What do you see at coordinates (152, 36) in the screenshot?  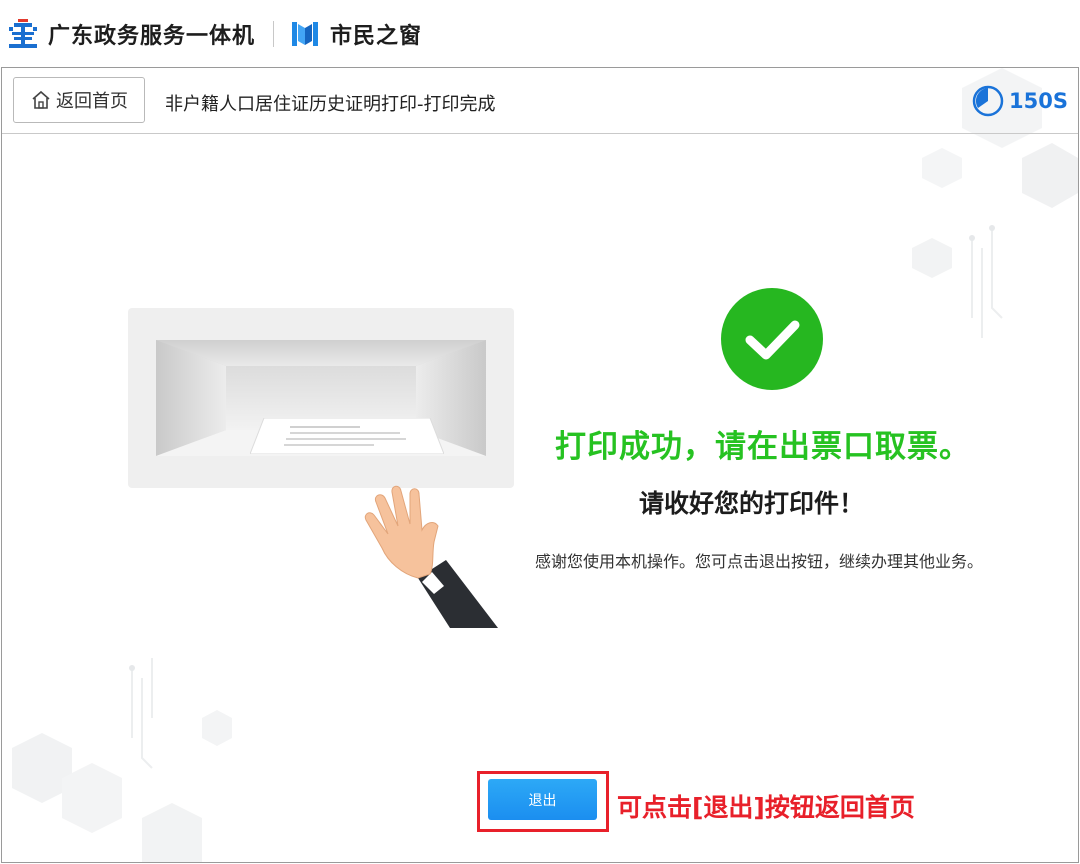 I see `brand-name: 广东政务服务一体机` at bounding box center [152, 36].